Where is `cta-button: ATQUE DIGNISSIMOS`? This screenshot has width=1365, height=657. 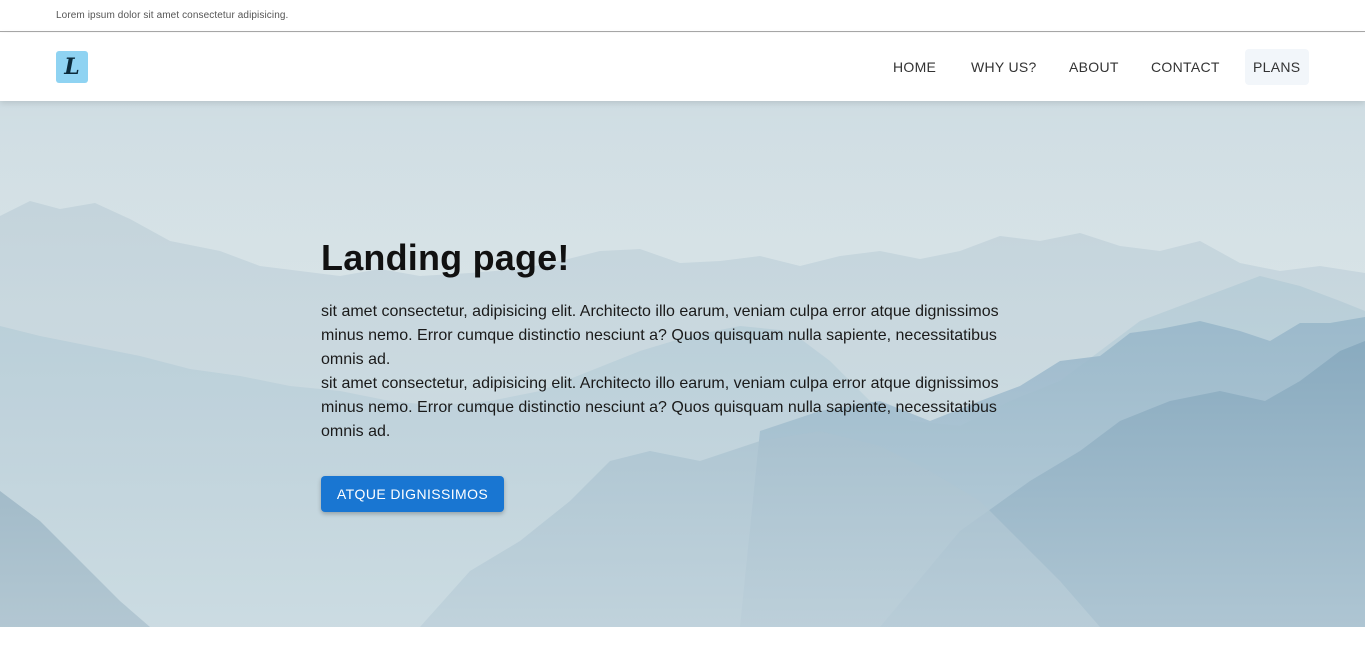
cta-button: ATQUE DIGNISSIMOS is located at coordinates (412, 494).